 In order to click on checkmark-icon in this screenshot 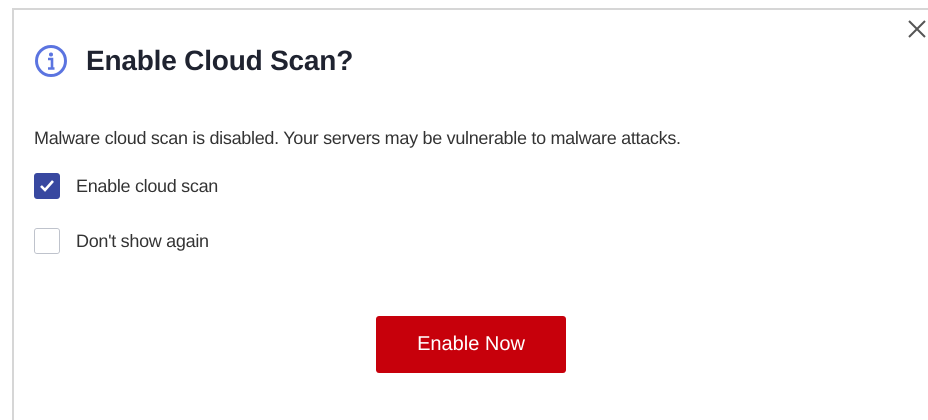, I will do `click(47, 186)`.